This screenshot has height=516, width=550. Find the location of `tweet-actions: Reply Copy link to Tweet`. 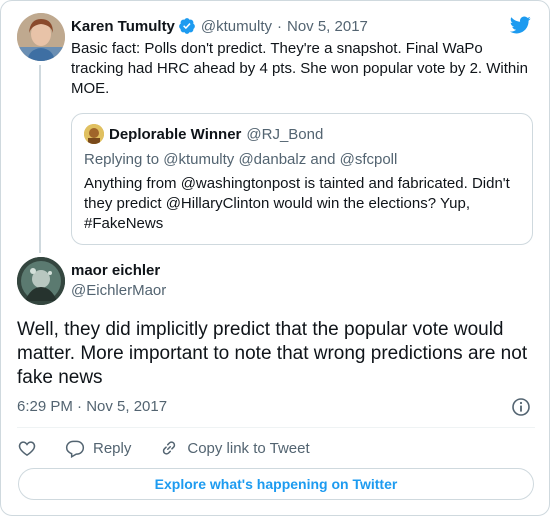

tweet-actions: Reply Copy link to Tweet is located at coordinates (177, 448).